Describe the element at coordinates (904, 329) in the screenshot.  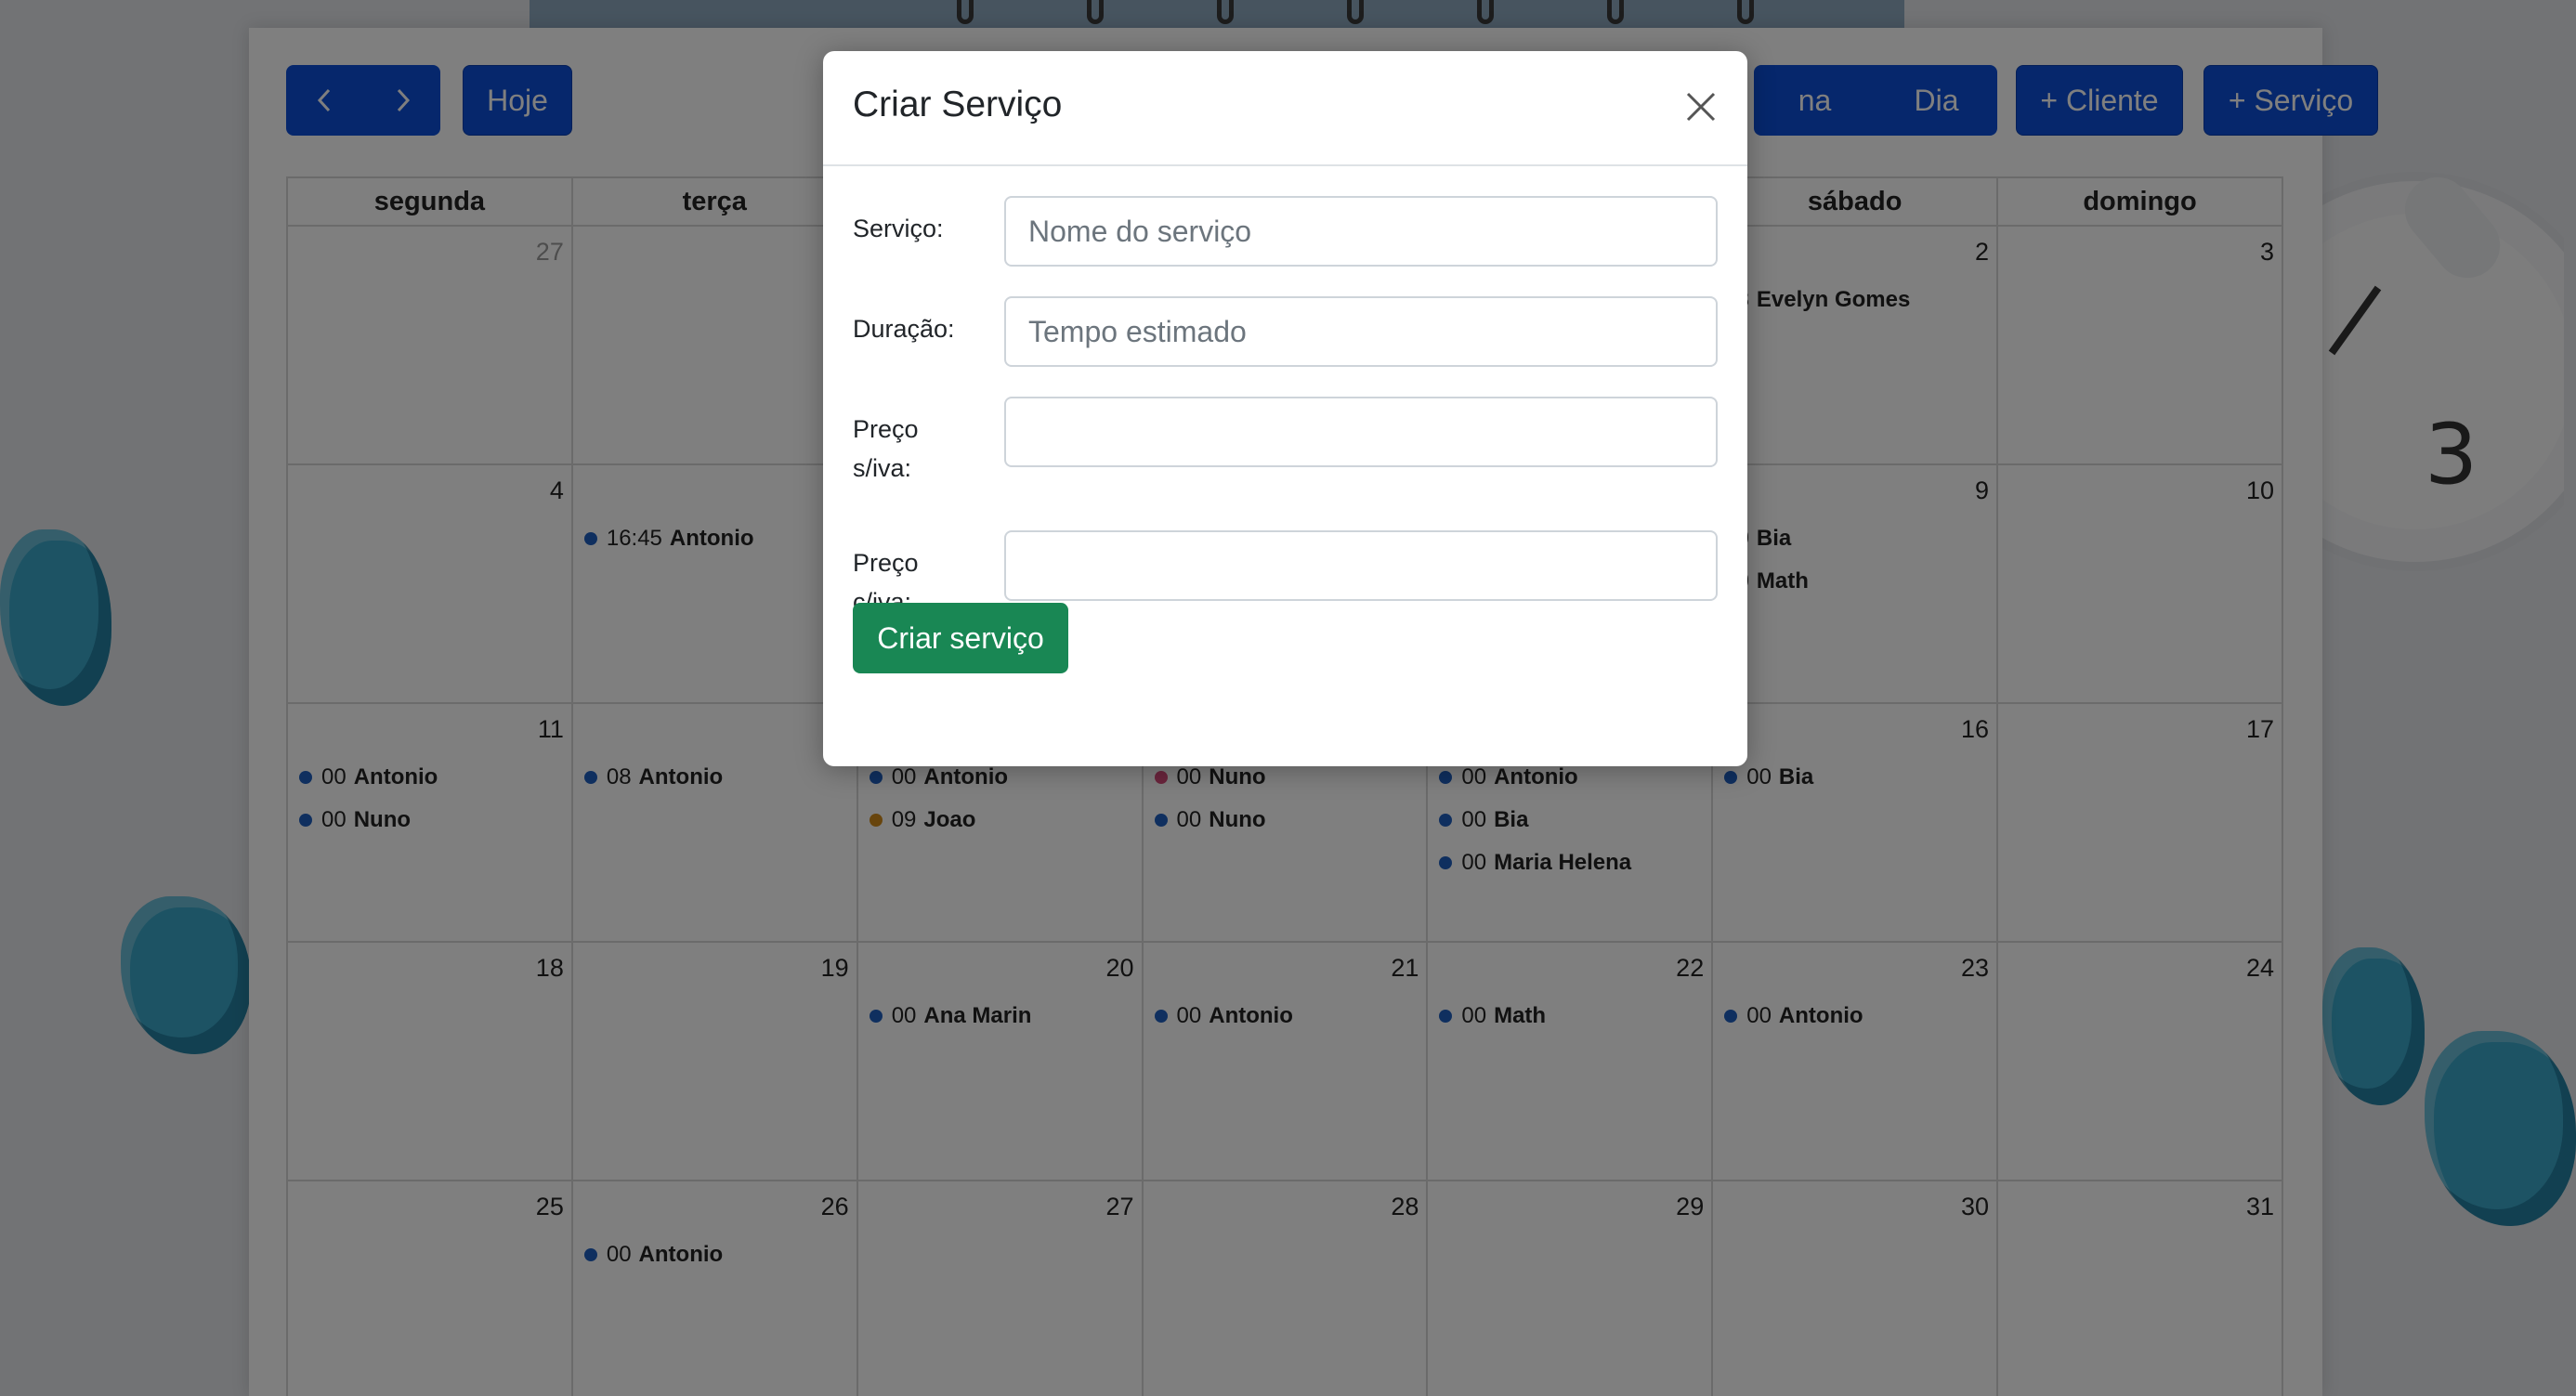
I see `duration-label: Duração:` at that location.